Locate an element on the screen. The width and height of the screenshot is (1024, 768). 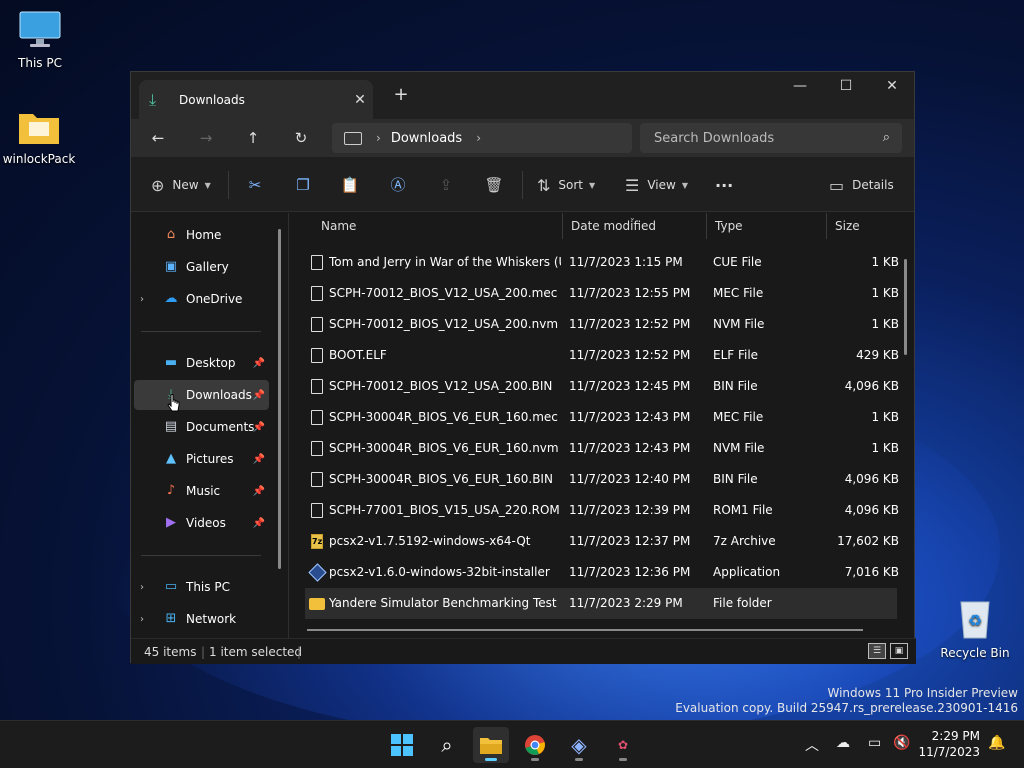
more-options-button: ··· is located at coordinates (724, 185).